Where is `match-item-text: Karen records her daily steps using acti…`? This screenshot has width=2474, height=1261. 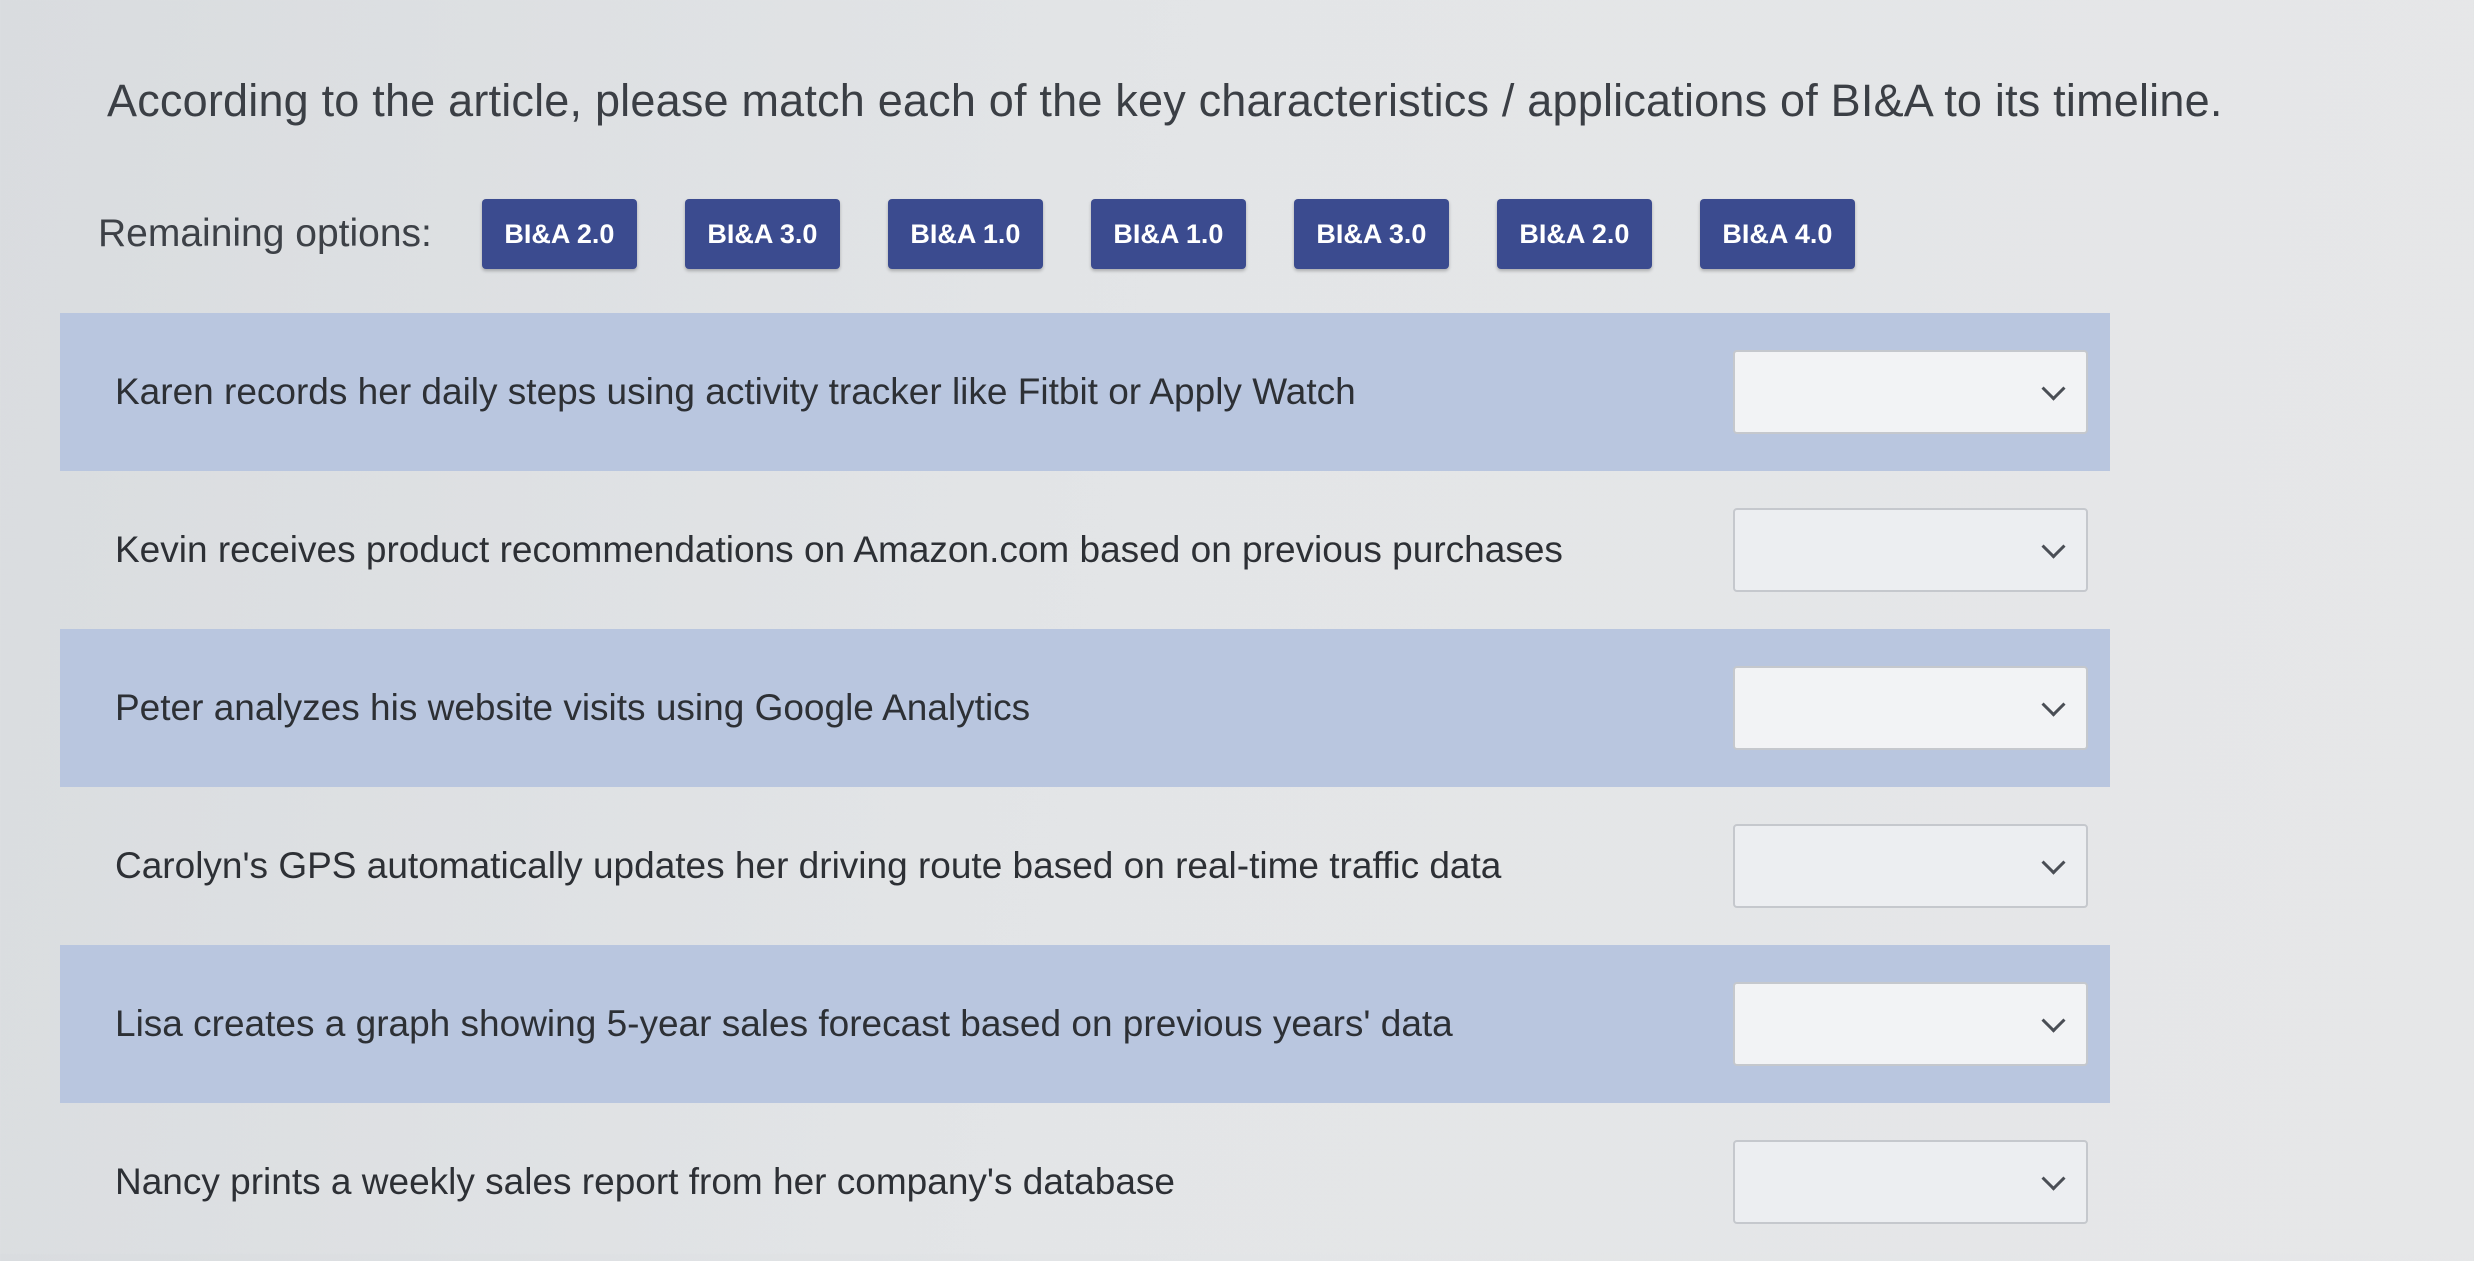
match-item-text: Karen records her daily steps using acti… is located at coordinates (735, 391).